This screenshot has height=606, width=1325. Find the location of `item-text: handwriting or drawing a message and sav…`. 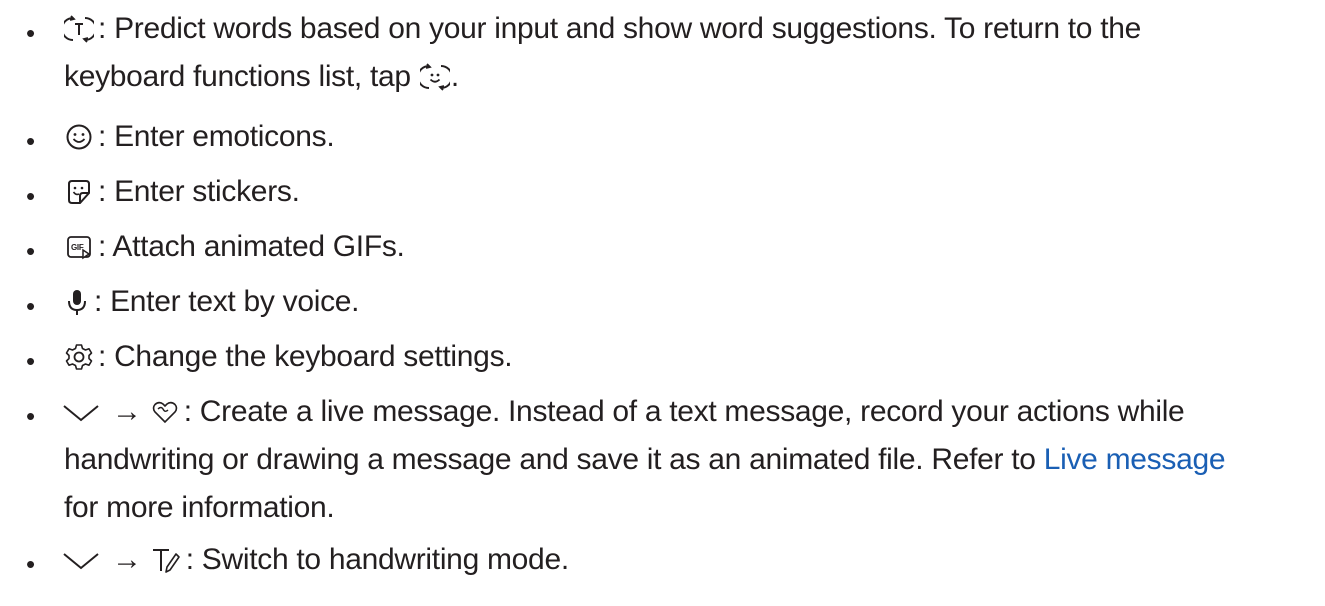

item-text: handwriting or drawing a message and sav… is located at coordinates (554, 459).